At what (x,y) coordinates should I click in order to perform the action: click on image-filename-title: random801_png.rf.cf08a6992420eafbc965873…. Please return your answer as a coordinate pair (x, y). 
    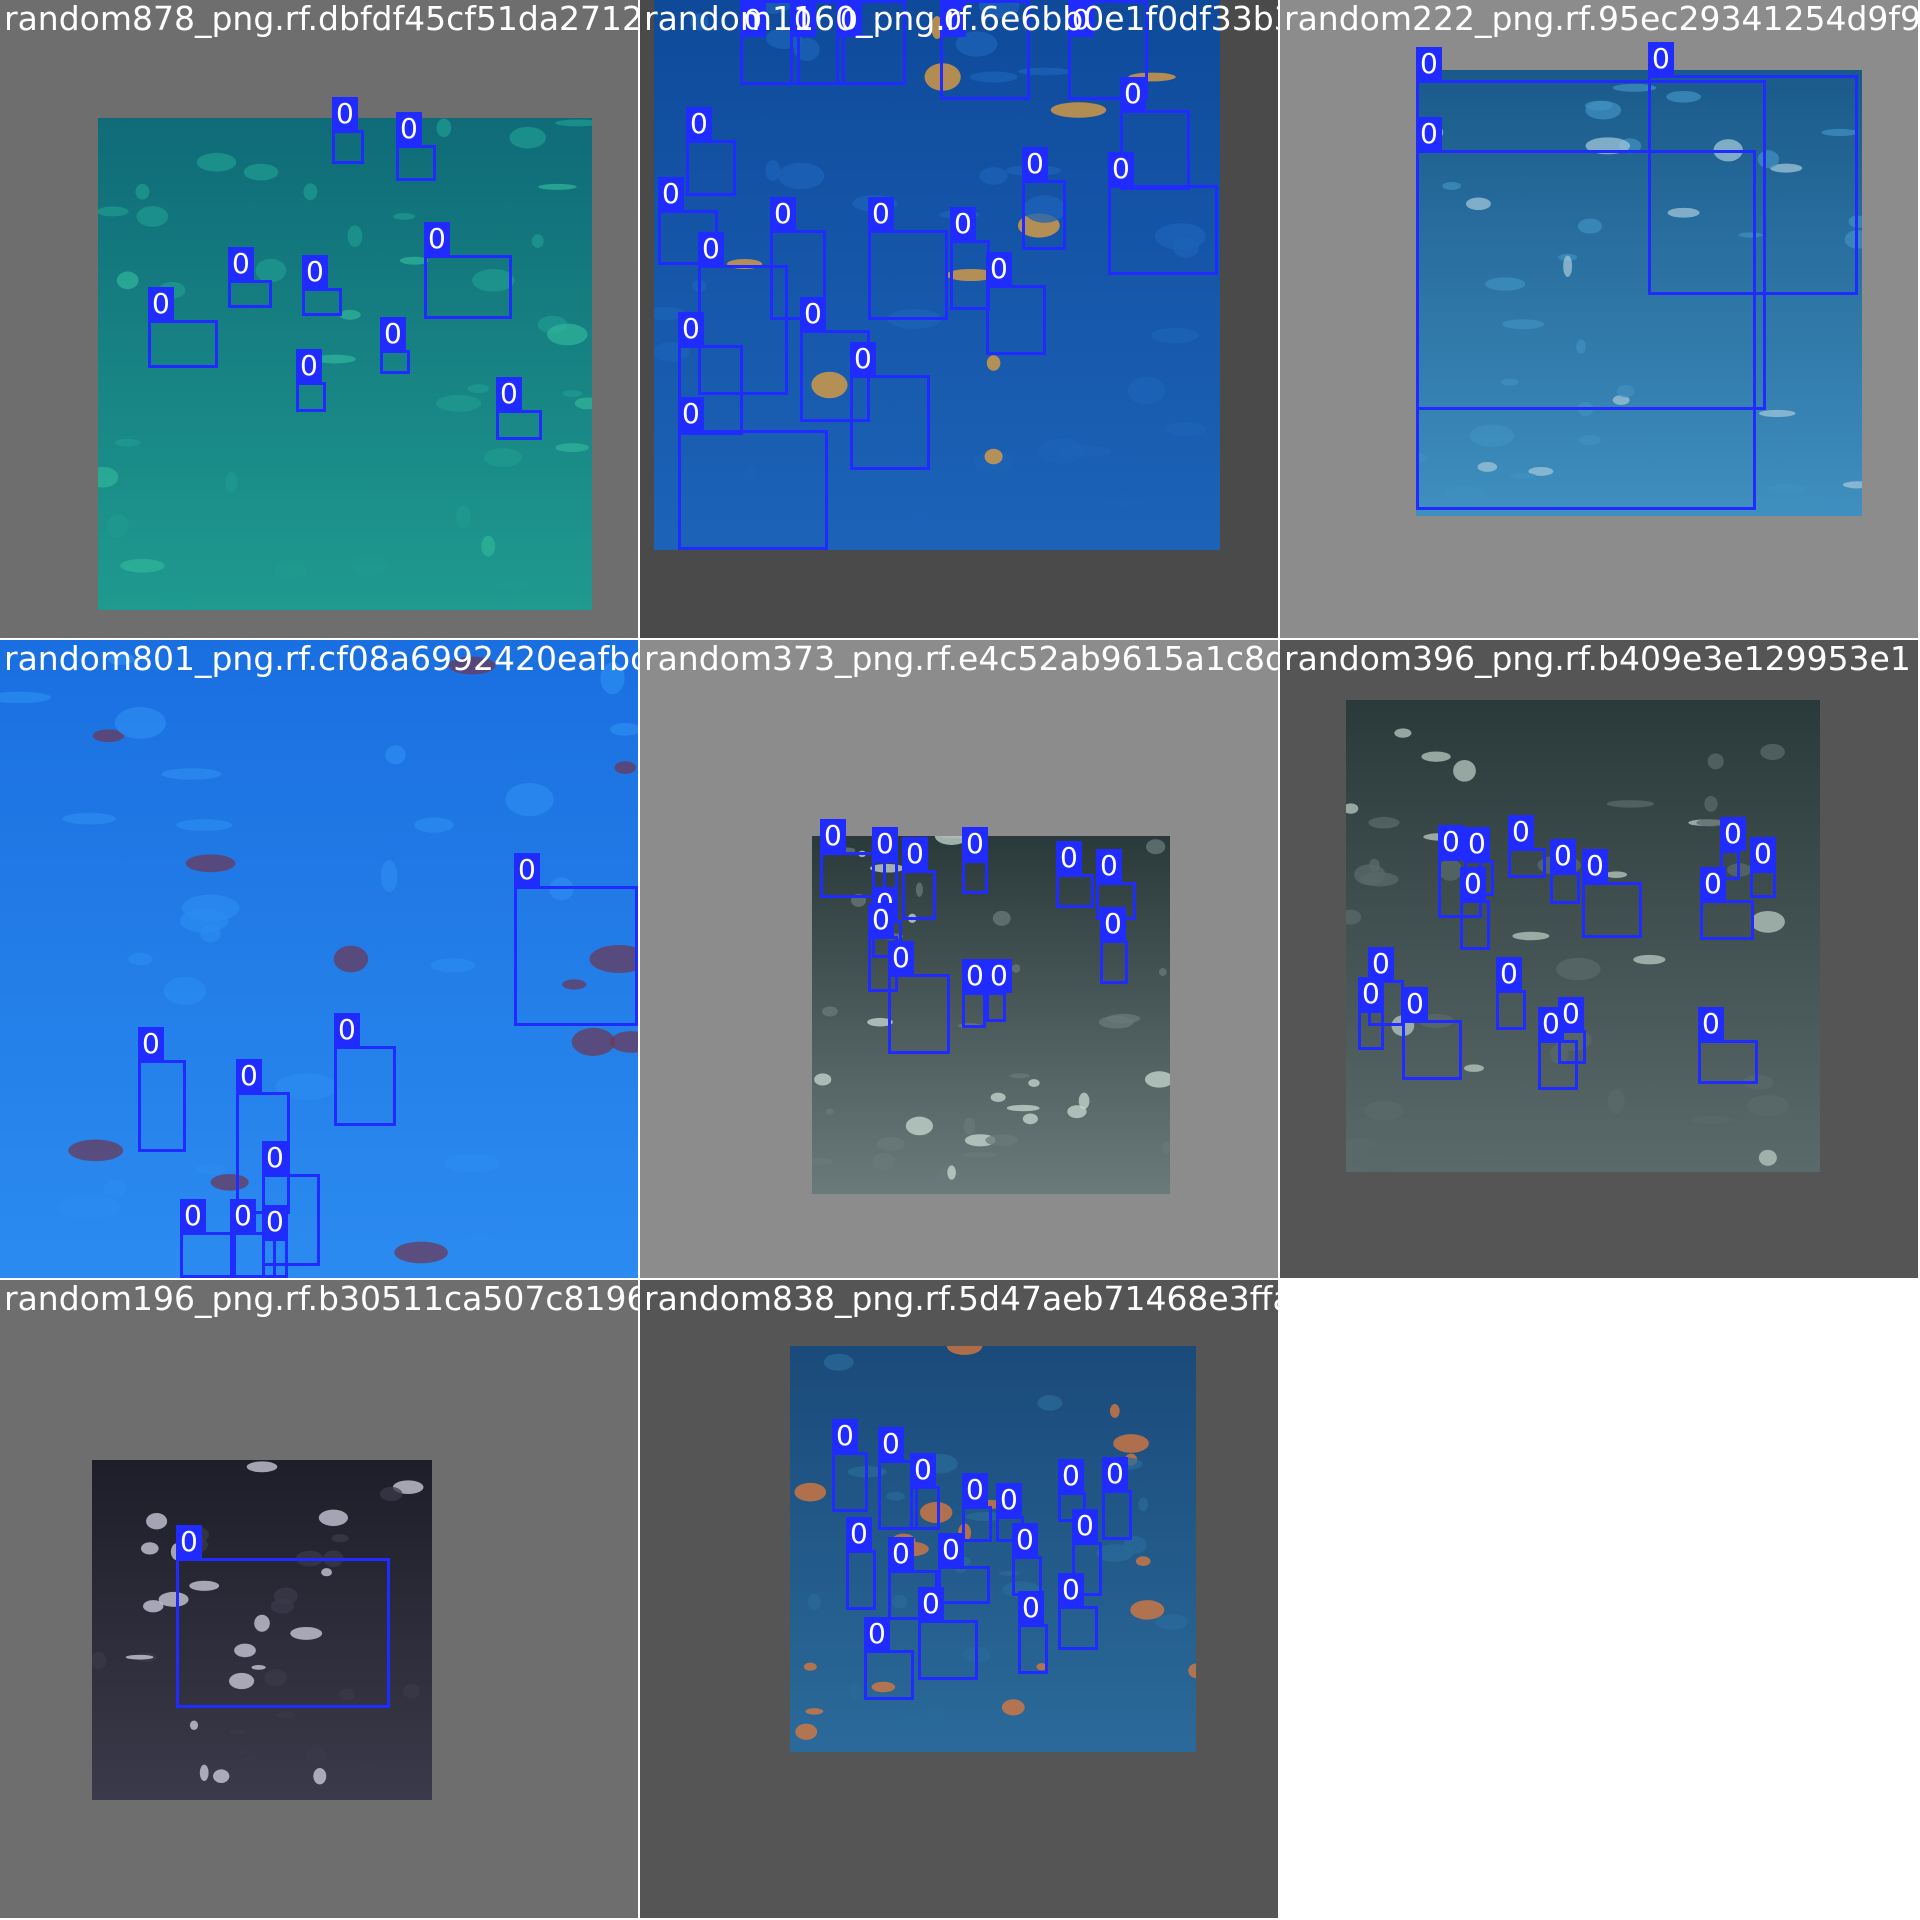
    Looking at the image, I should click on (321, 659).